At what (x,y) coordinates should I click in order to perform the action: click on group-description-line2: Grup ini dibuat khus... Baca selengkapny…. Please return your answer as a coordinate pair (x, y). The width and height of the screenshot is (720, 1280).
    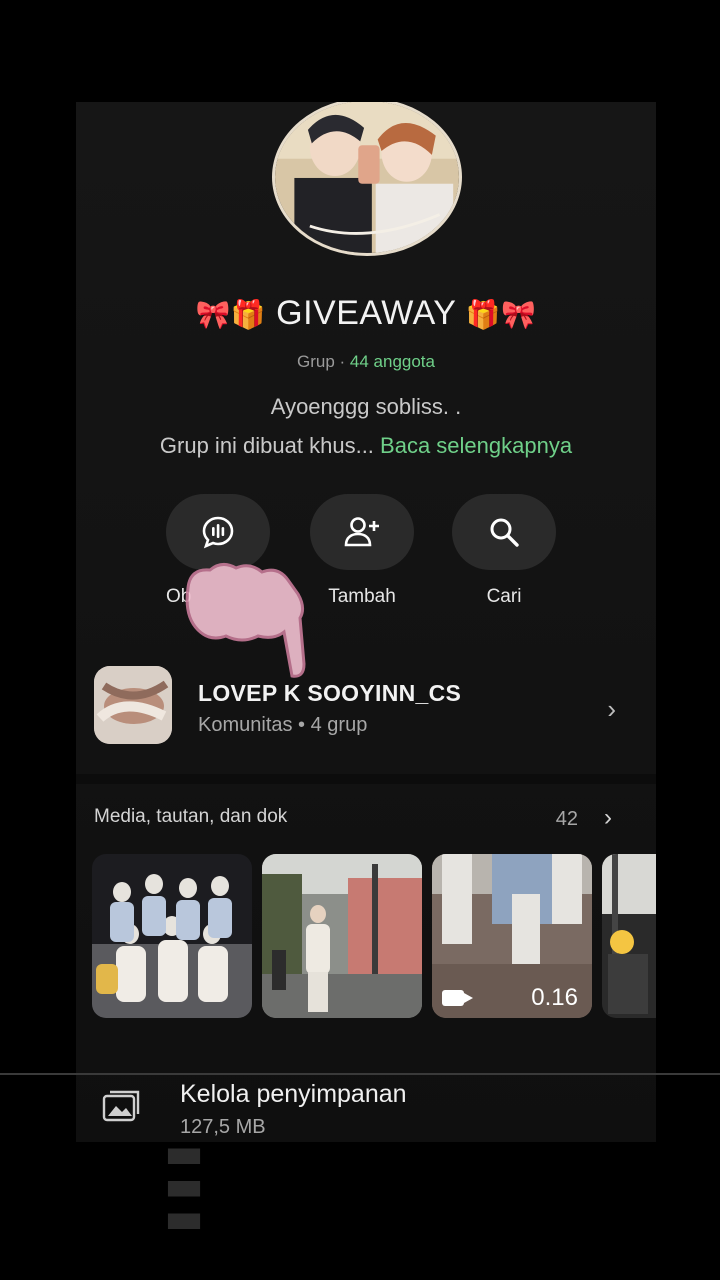
    Looking at the image, I should click on (366, 446).